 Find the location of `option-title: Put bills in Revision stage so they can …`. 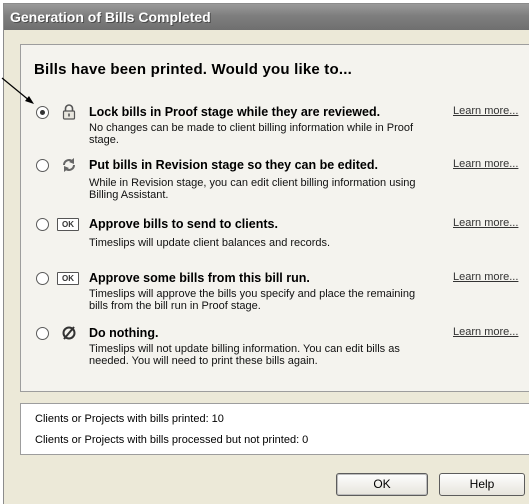

option-title: Put bills in Revision stage so they can … is located at coordinates (233, 165).